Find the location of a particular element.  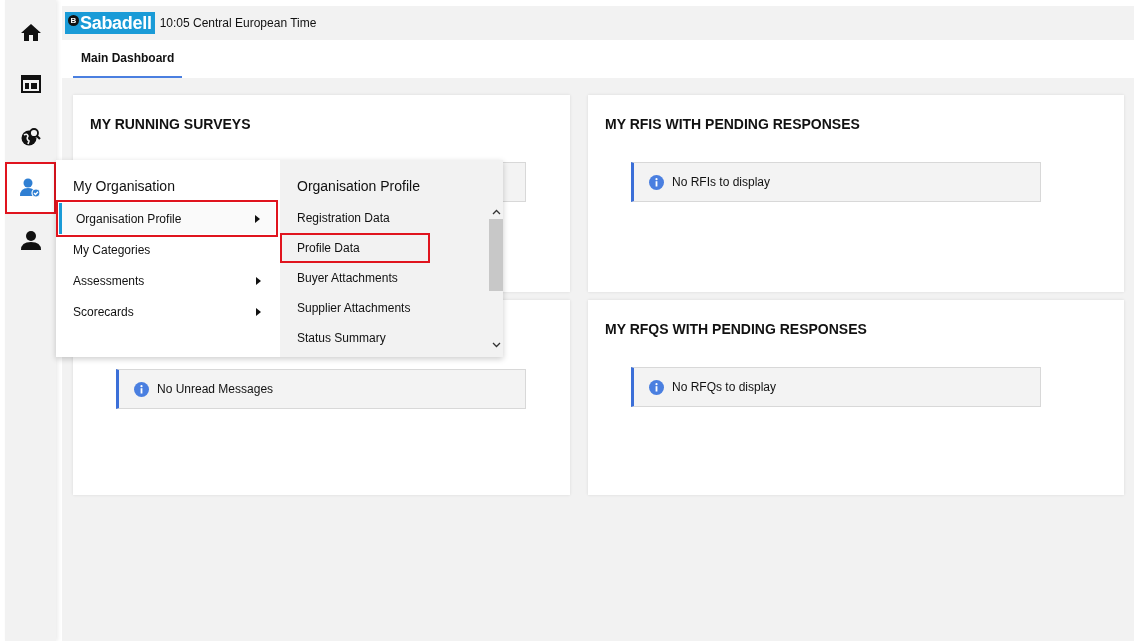

submenu-item: Supplier Attachments is located at coordinates (355, 308).